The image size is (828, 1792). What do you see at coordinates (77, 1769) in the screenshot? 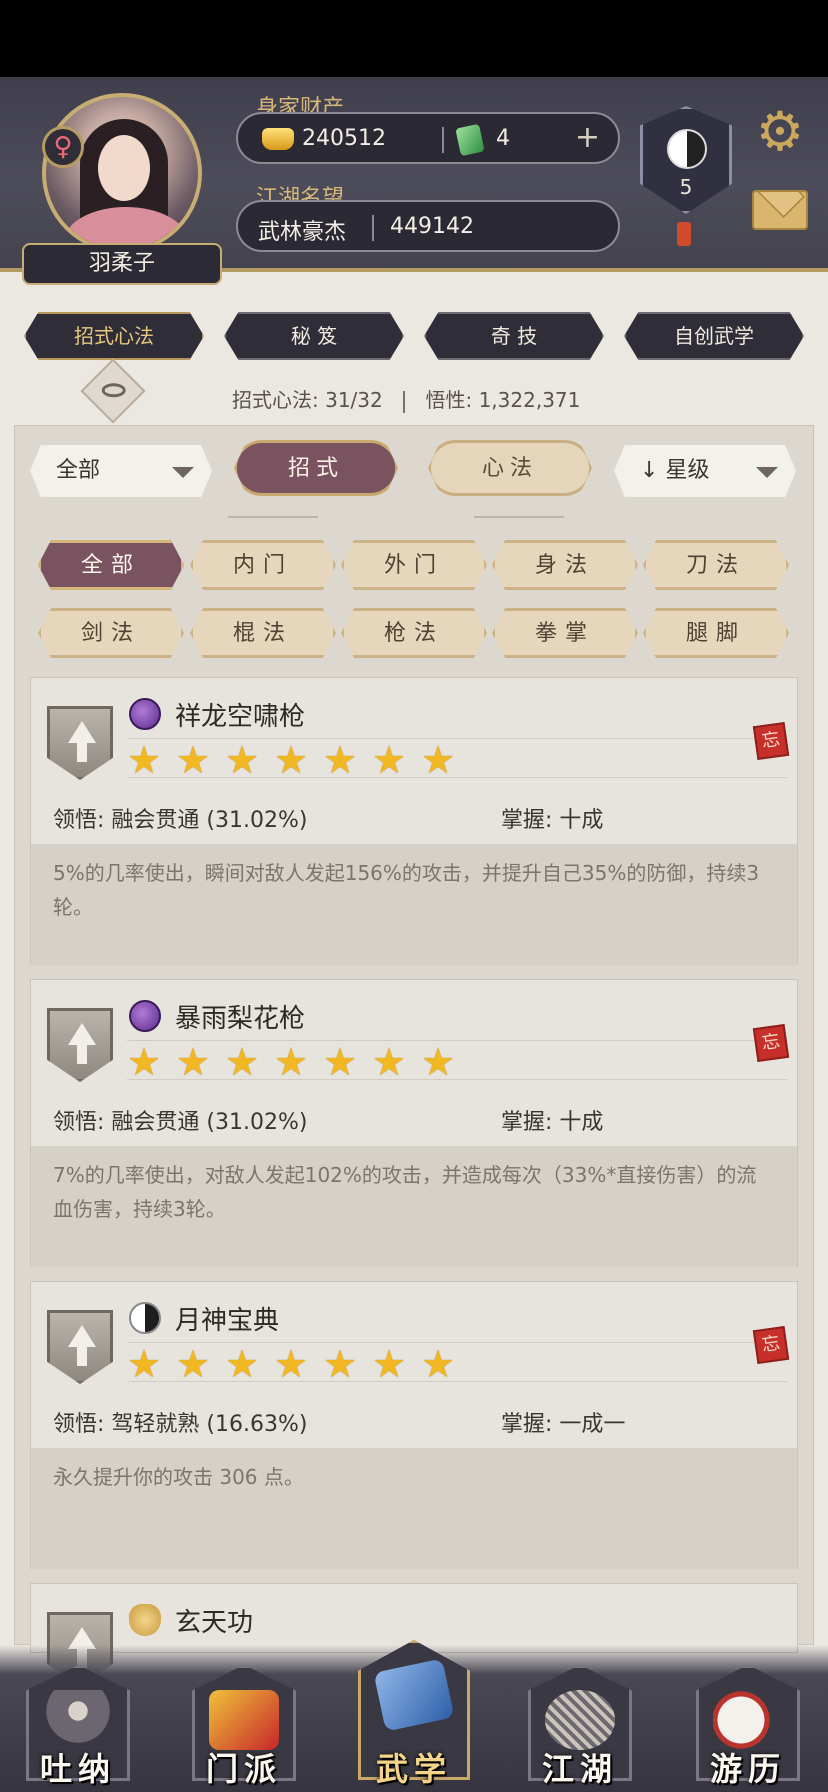
I see `nav-meditate-label: 吐纳` at bounding box center [77, 1769].